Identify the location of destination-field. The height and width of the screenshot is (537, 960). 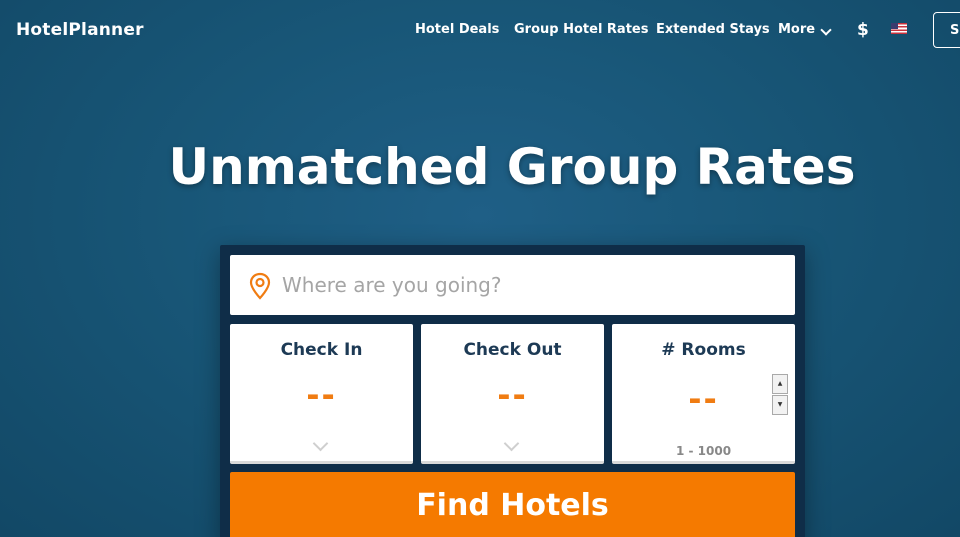
(512, 285).